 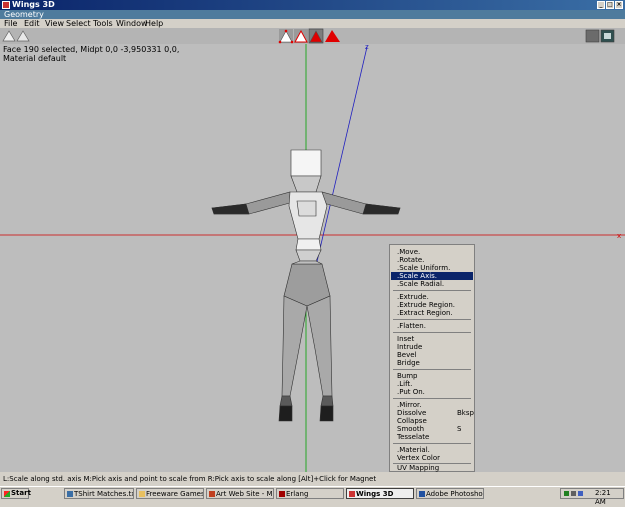 What do you see at coordinates (409, 347) in the screenshot?
I see `menu-item-intrude: Intrude` at bounding box center [409, 347].